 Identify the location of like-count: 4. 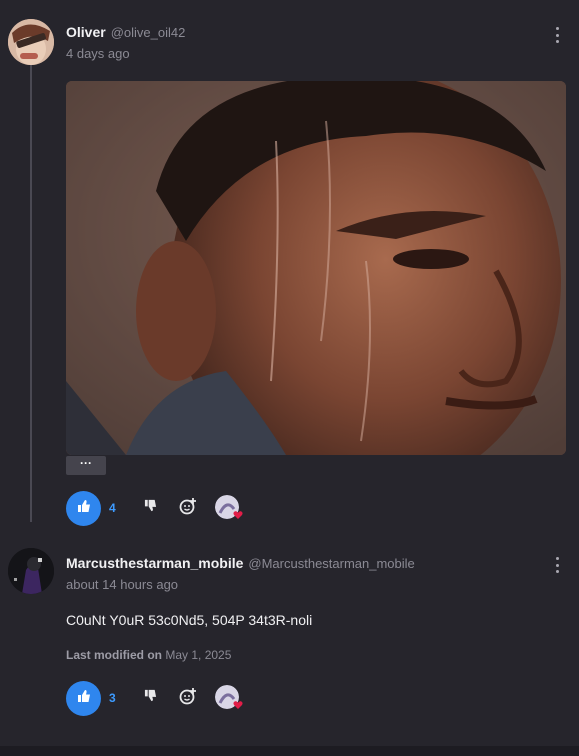
(112, 508).